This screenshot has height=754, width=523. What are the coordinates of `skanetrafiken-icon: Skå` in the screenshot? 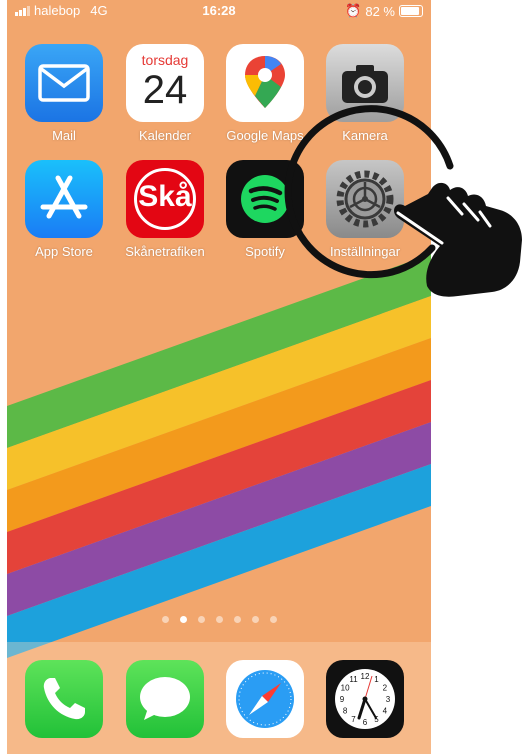 It's located at (165, 199).